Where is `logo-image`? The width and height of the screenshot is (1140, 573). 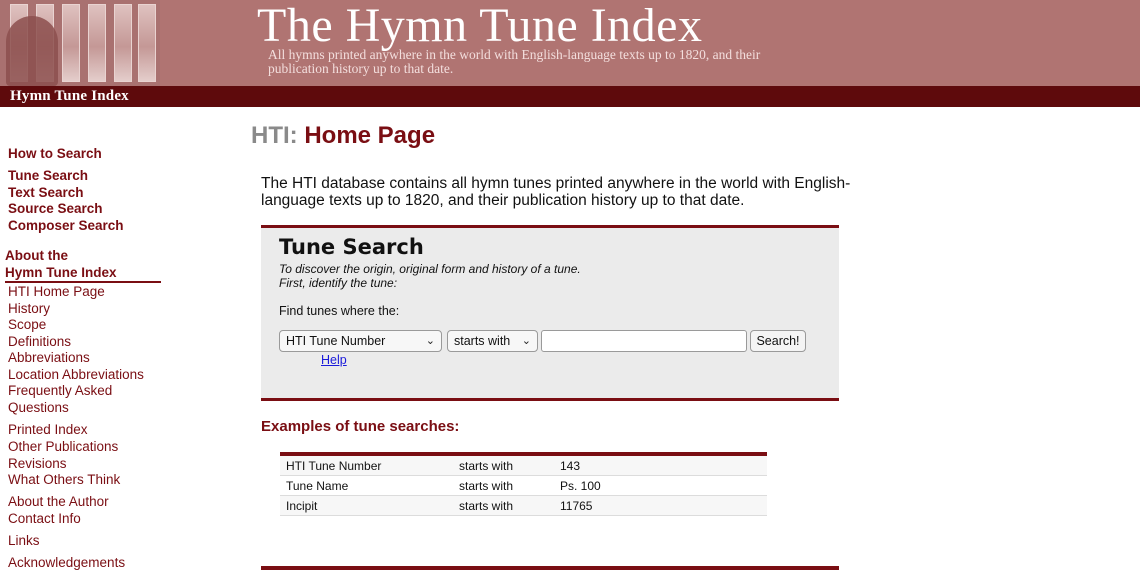 logo-image is located at coordinates (80, 43).